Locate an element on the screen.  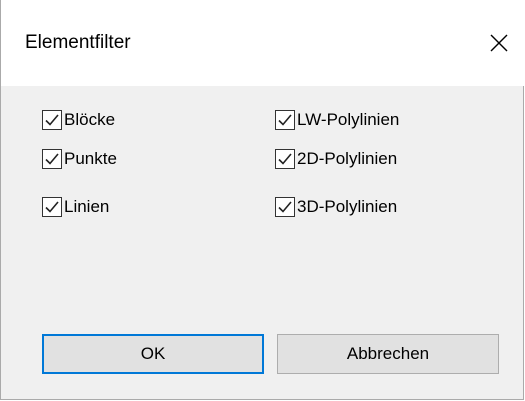
linien-checkbox is located at coordinates (52, 207).